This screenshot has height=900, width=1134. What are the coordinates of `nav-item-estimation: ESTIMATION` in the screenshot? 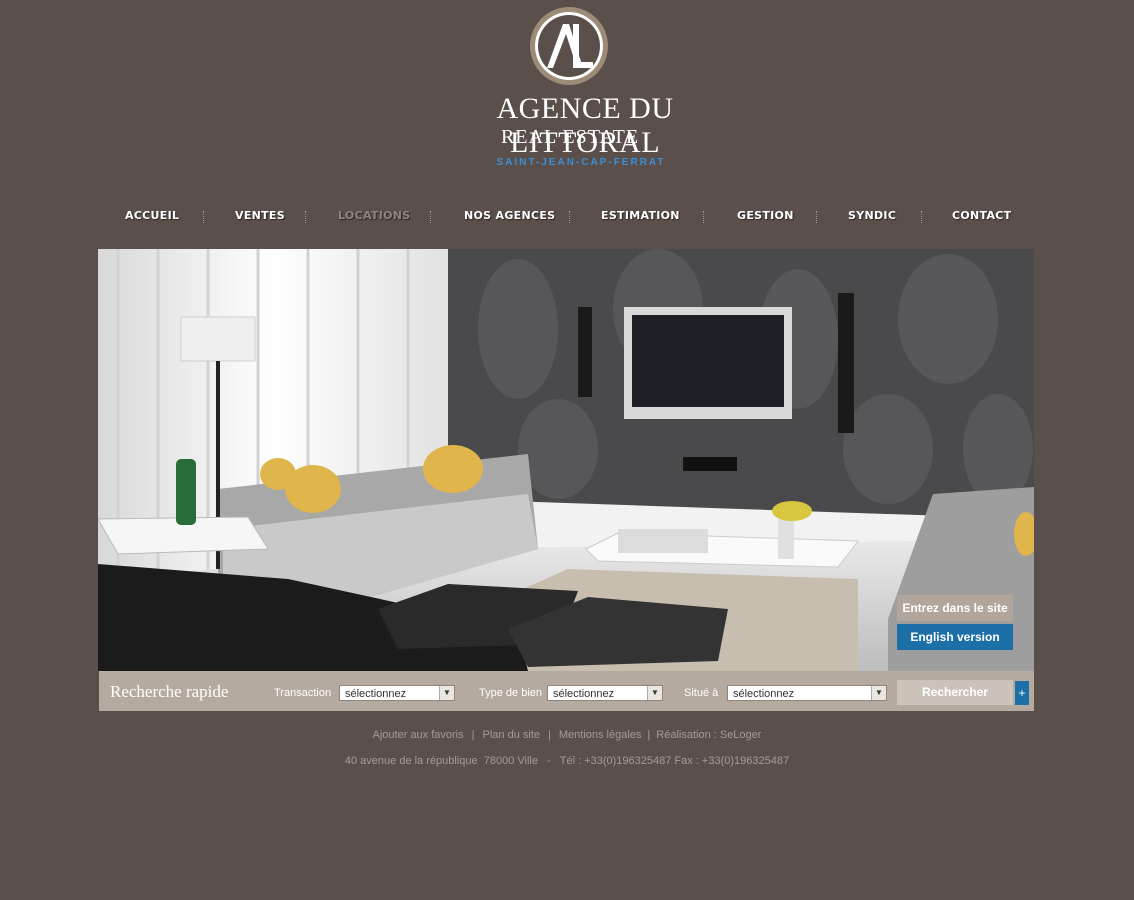 It's located at (640, 215).